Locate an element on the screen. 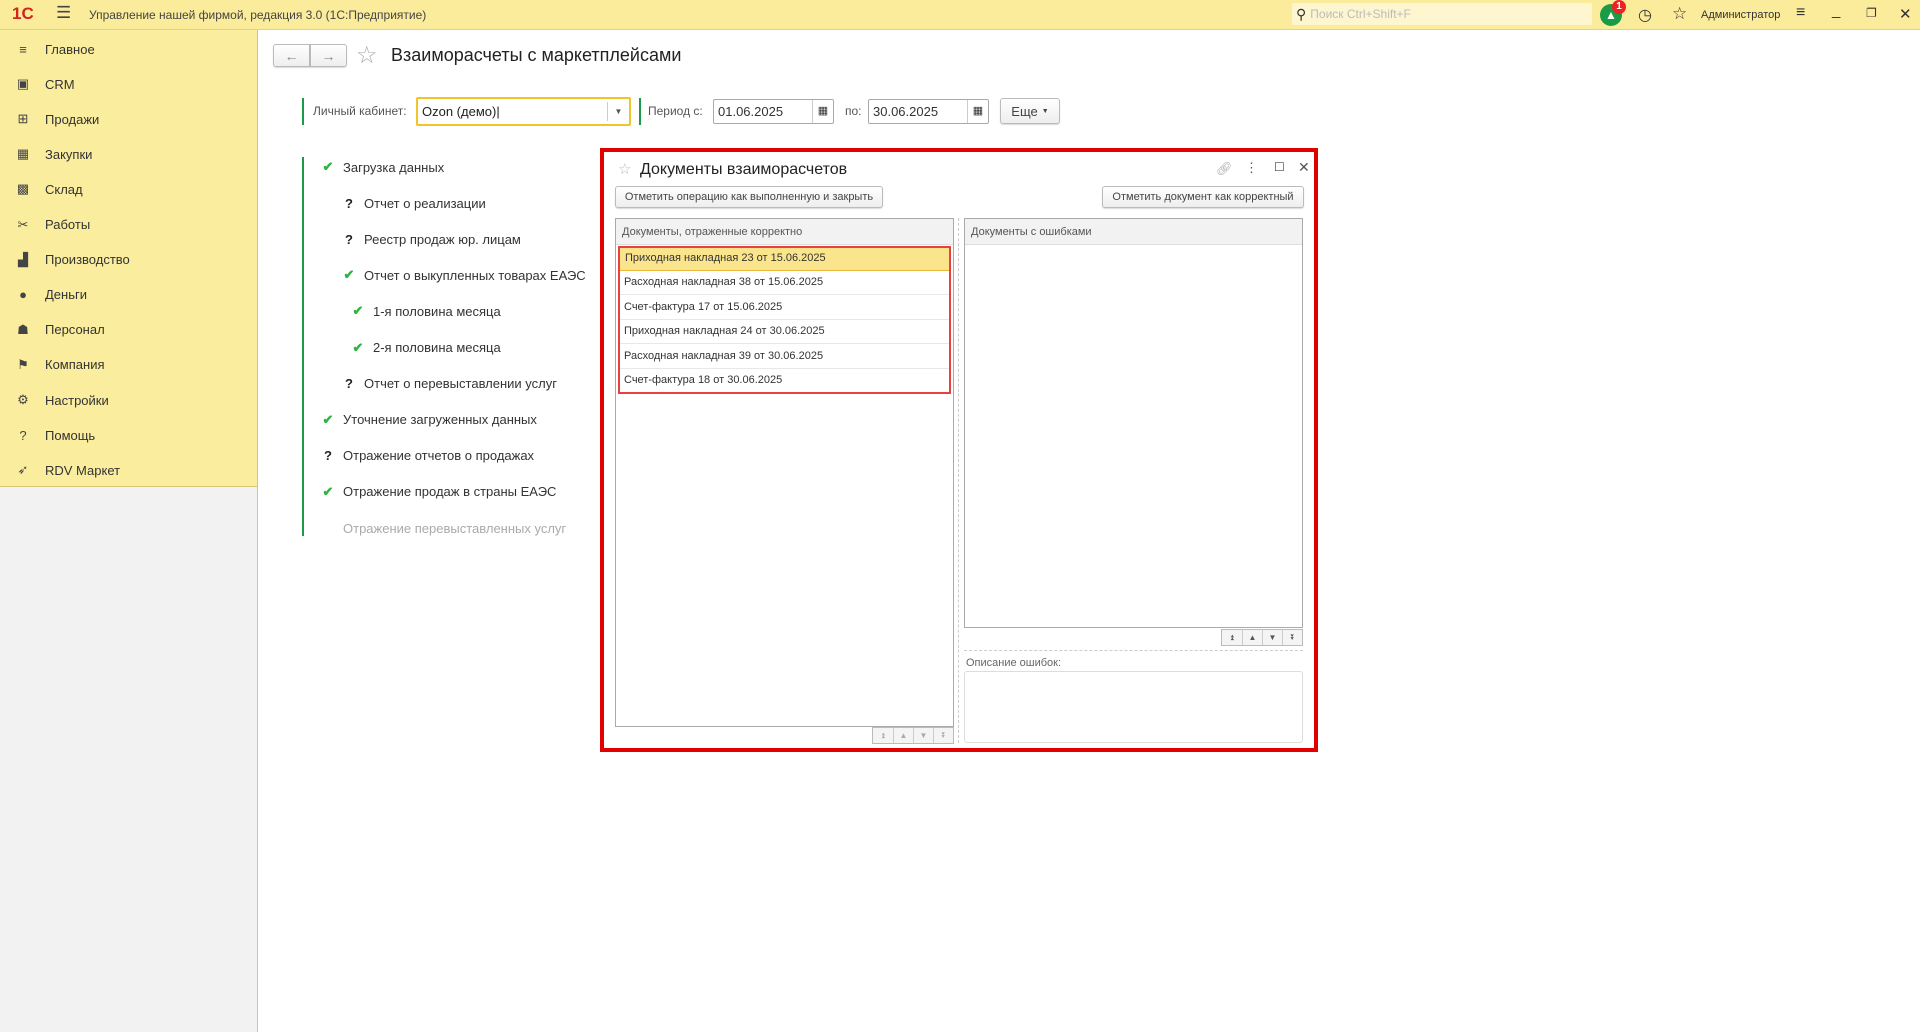  sidebar-item: ▣ CRM is located at coordinates (128, 84).